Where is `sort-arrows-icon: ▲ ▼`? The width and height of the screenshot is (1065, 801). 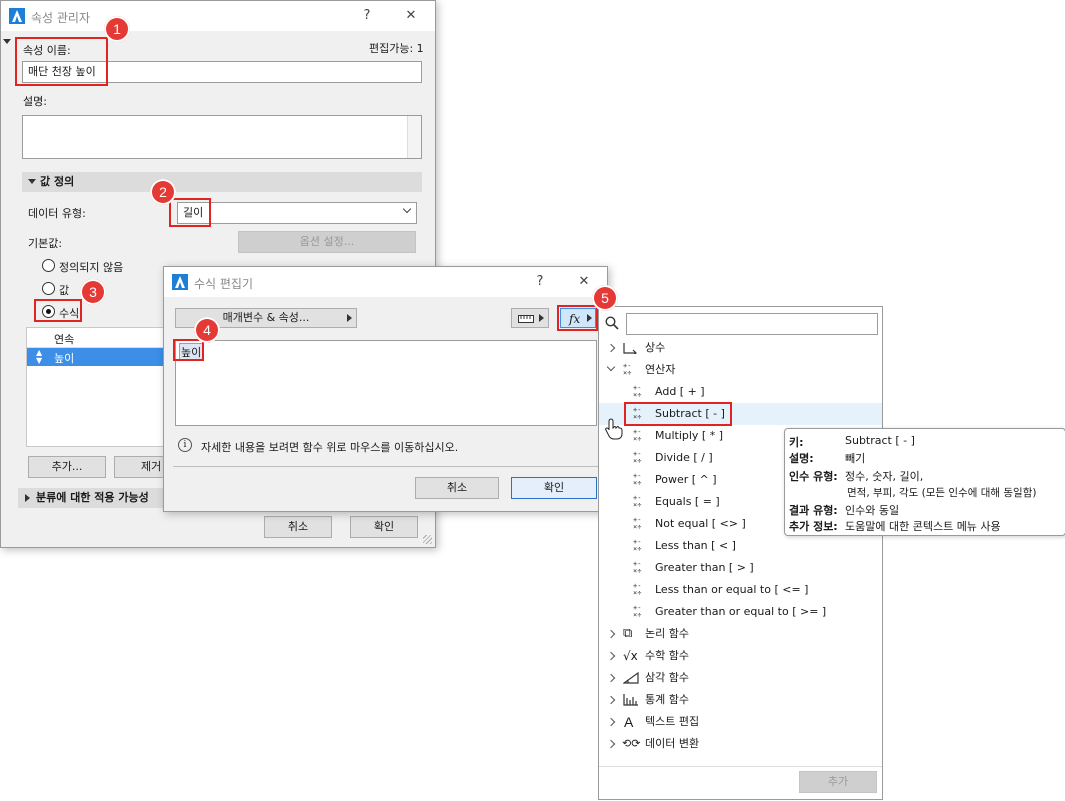 sort-arrows-icon: ▲ ▼ is located at coordinates (39, 356).